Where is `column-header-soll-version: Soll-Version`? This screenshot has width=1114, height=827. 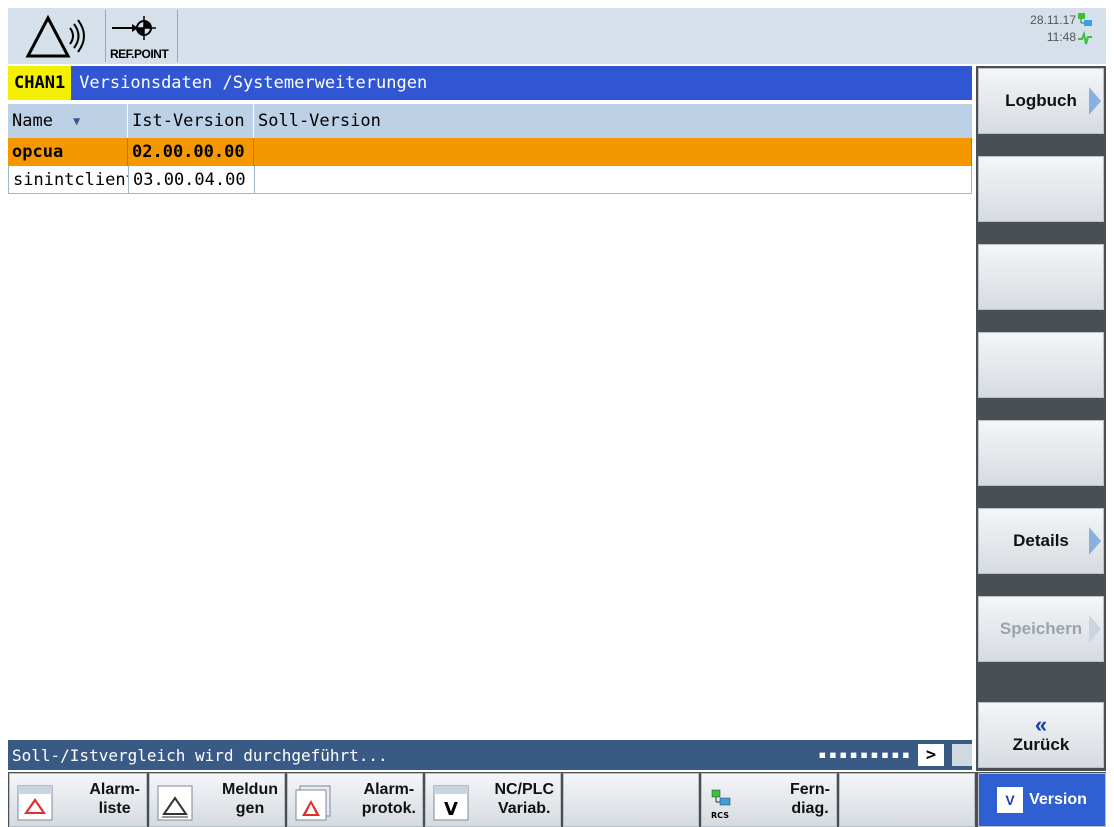
column-header-soll-version: Soll-Version is located at coordinates (613, 121).